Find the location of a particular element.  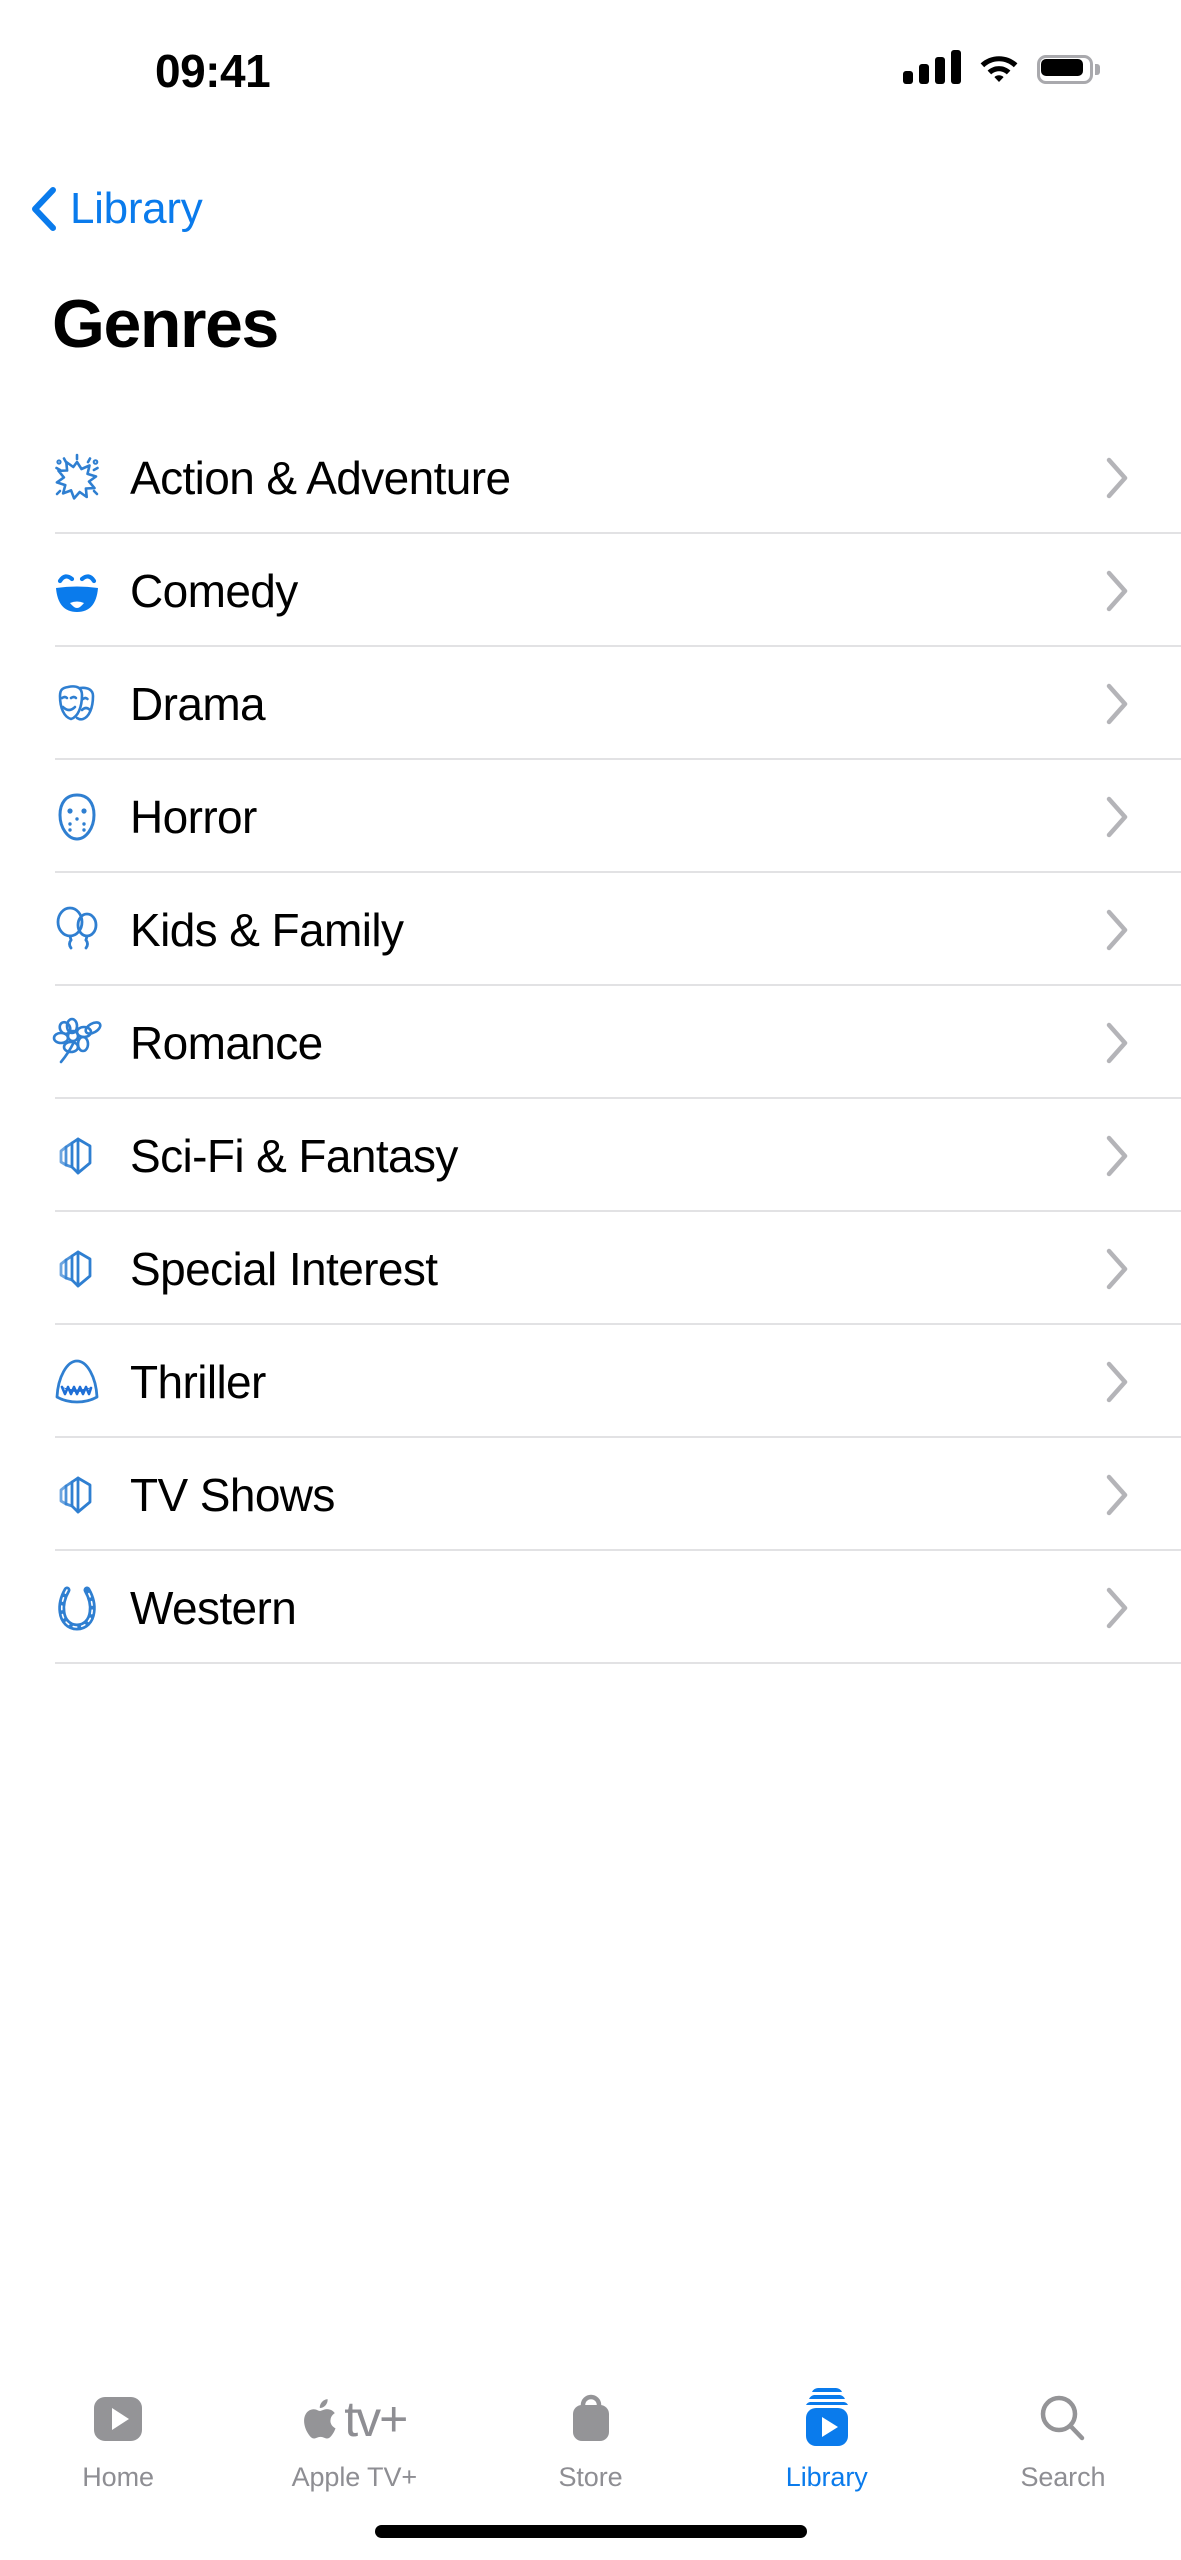

list-item-label: Romance is located at coordinates (226, 1042).